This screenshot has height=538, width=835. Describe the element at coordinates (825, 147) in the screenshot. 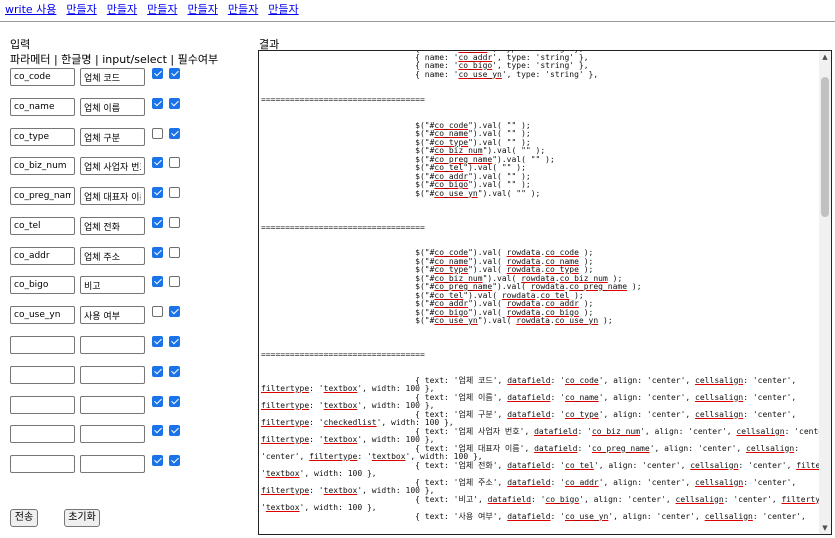

I see `scroll-thumb` at that location.